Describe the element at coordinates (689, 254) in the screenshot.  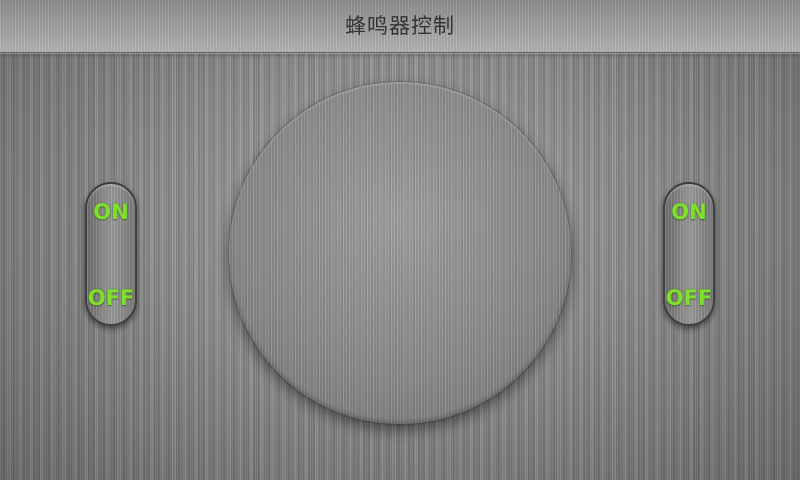
I see `right-toggle-switch: ON OFF` at that location.